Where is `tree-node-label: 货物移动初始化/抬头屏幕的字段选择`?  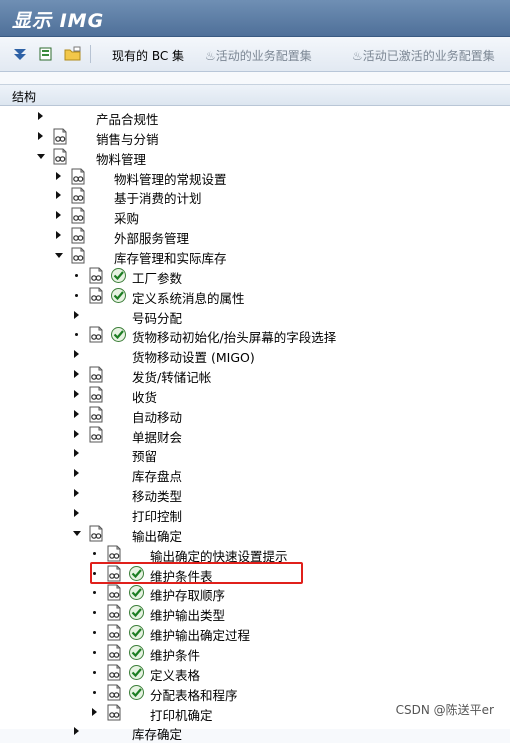 tree-node-label: 货物移动初始化/抬头屏幕的字段选择 is located at coordinates (234, 336).